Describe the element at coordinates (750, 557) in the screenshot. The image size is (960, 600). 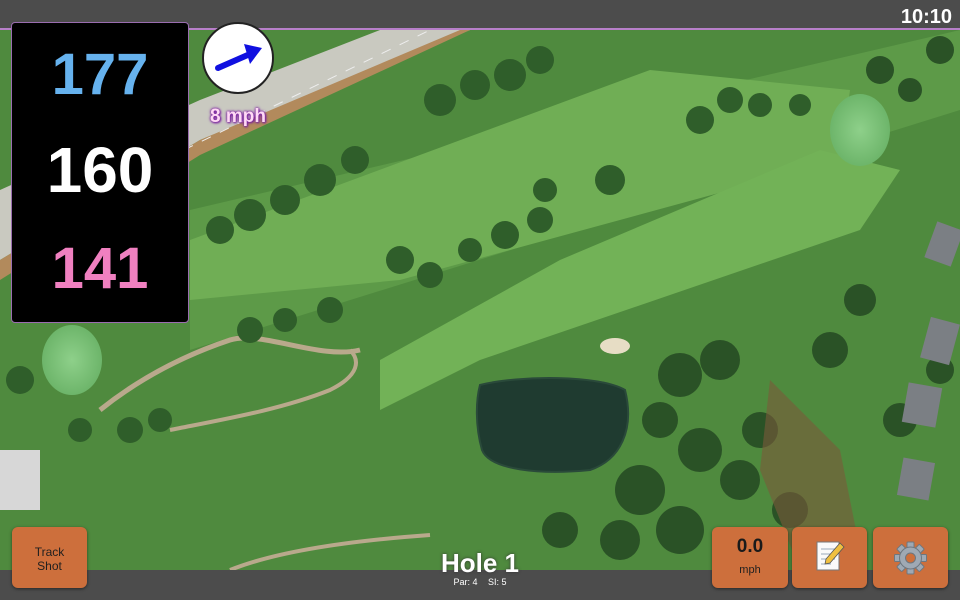
I see `speed-button: 0.0 mph` at that location.